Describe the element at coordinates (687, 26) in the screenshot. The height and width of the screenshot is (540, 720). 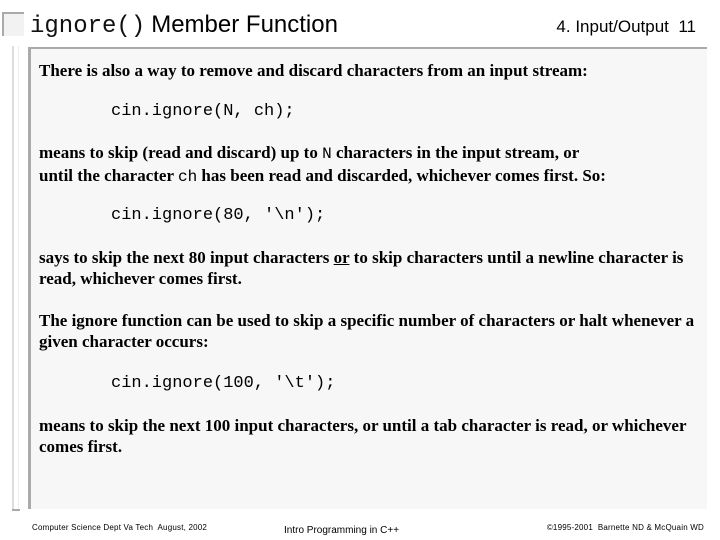
I see `page-number: 11` at that location.